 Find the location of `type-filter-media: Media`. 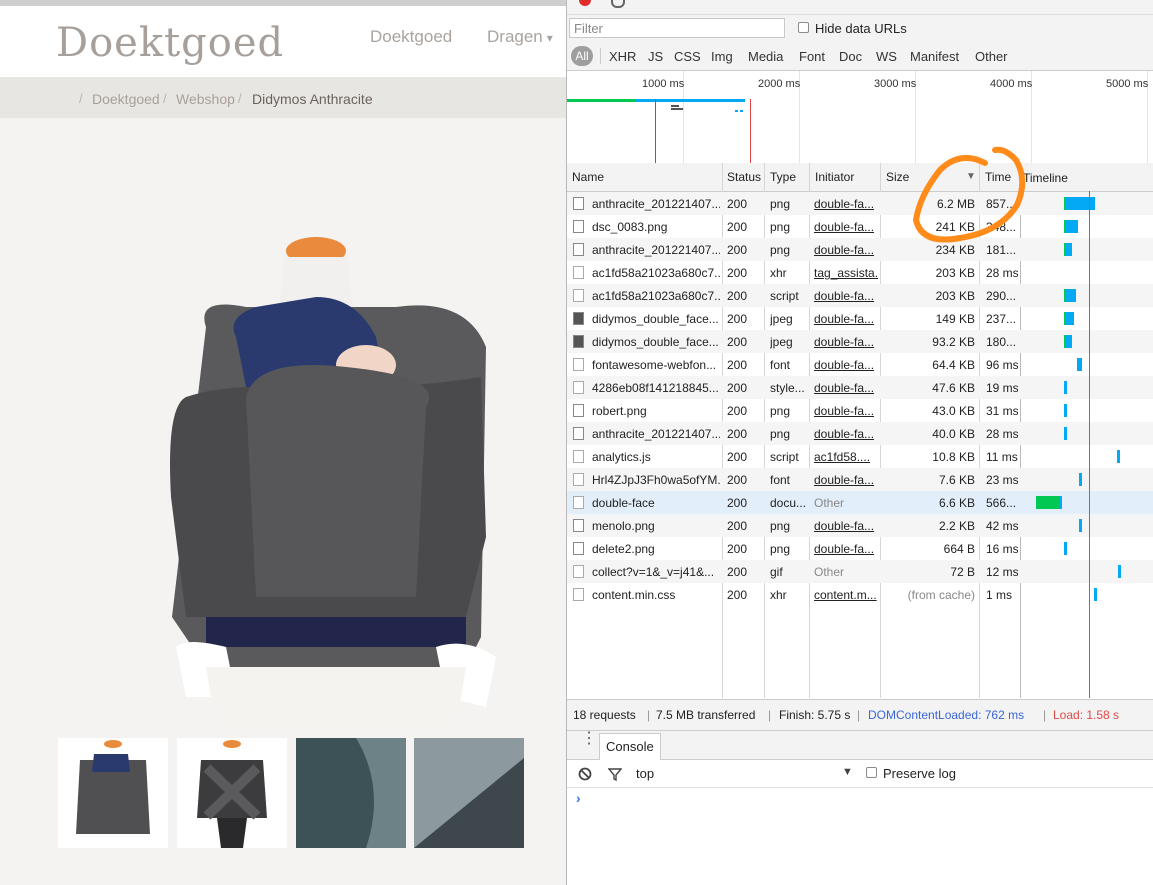

type-filter-media: Media is located at coordinates (765, 56).